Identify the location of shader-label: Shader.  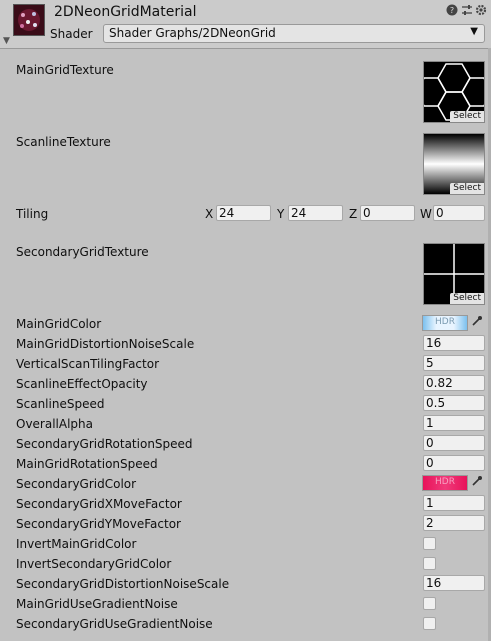
(71, 34).